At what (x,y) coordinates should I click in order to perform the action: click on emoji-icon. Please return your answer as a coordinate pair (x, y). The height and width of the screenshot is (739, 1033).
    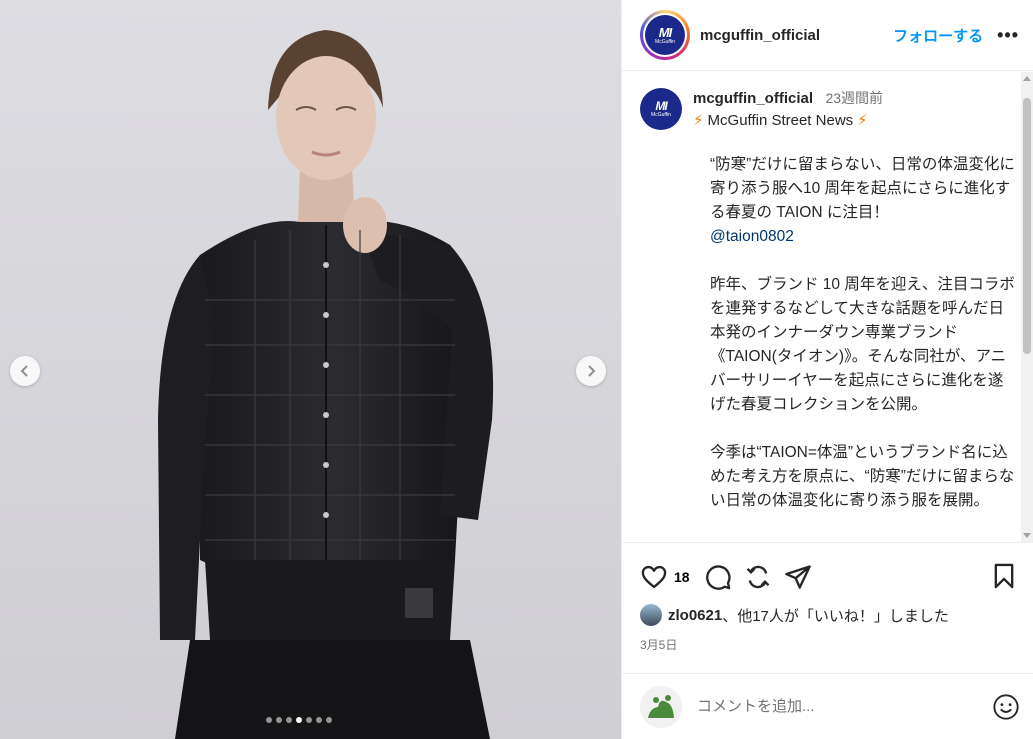
    Looking at the image, I should click on (1006, 707).